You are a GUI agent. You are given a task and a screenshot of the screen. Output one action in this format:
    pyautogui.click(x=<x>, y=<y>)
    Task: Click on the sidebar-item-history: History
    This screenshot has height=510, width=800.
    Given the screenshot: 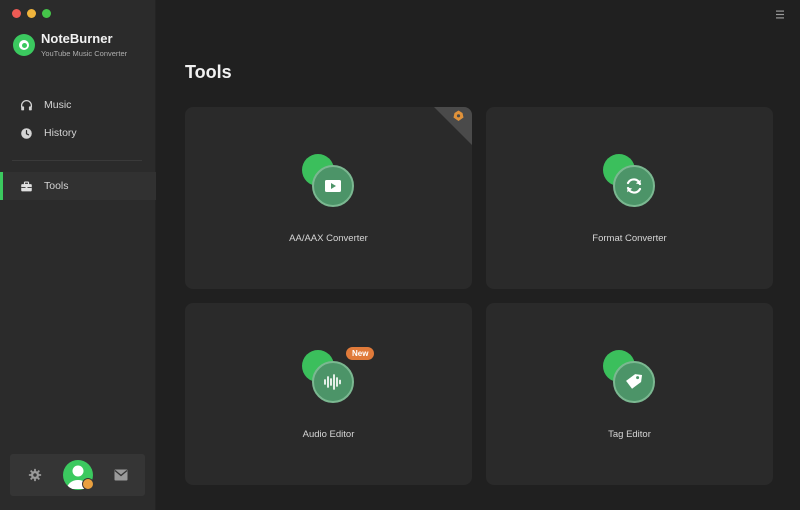 What is the action you would take?
    pyautogui.click(x=78, y=133)
    